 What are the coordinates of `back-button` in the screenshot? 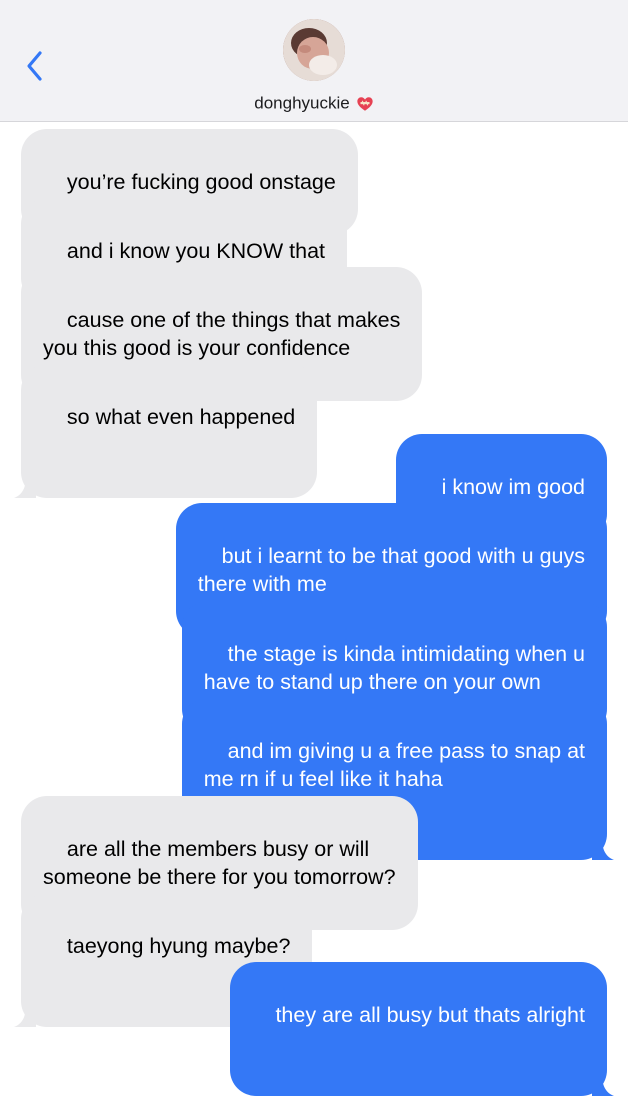 It's located at (37, 66).